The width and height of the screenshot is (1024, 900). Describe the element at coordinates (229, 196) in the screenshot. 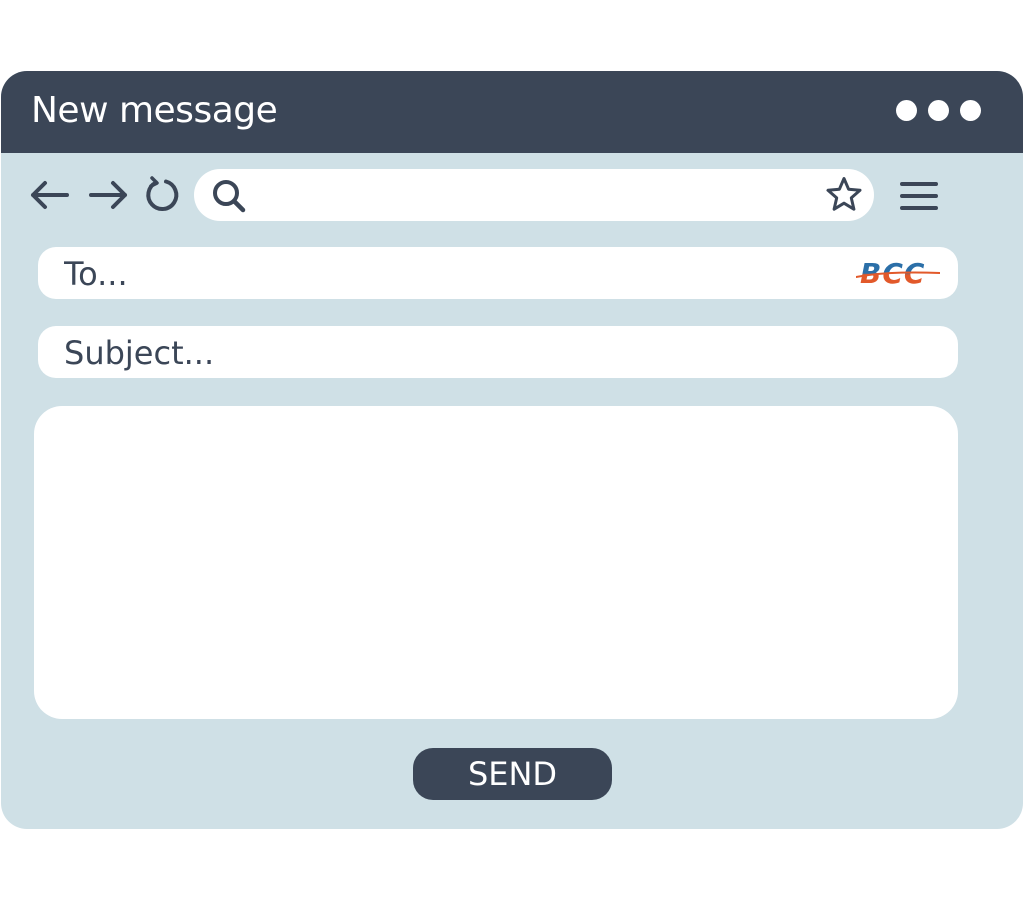

I see `search-icon` at that location.